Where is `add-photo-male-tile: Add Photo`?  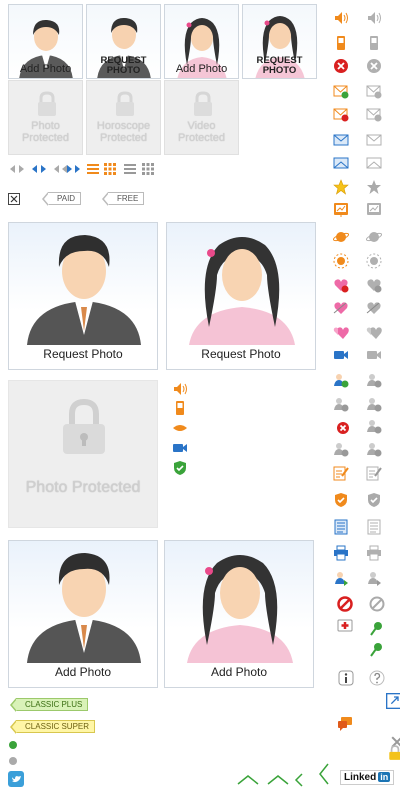
add-photo-male-tile: Add Photo is located at coordinates (45, 41).